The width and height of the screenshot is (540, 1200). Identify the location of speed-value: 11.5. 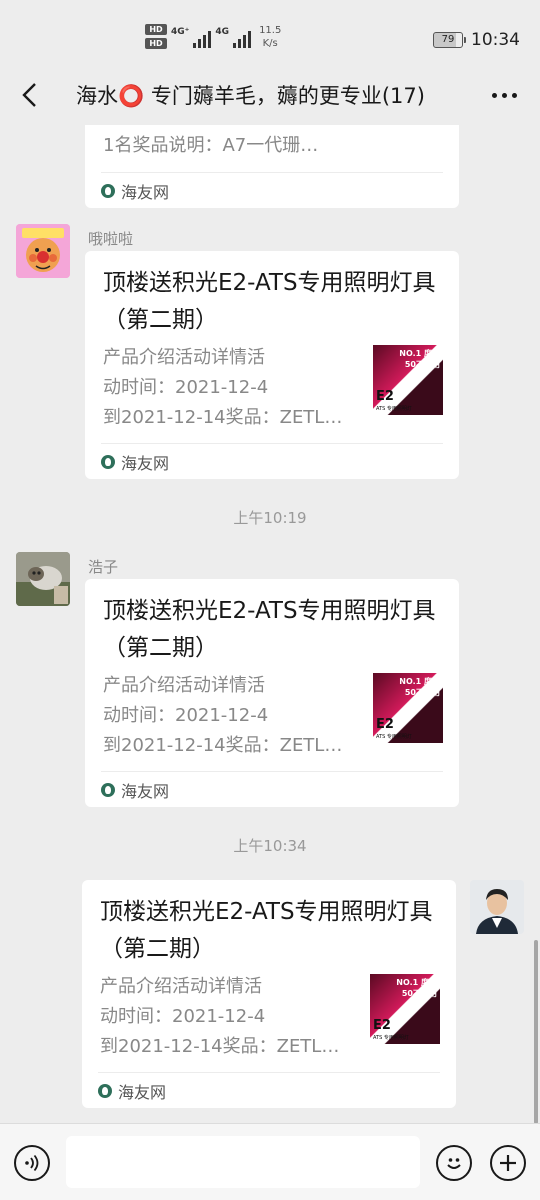
(270, 30).